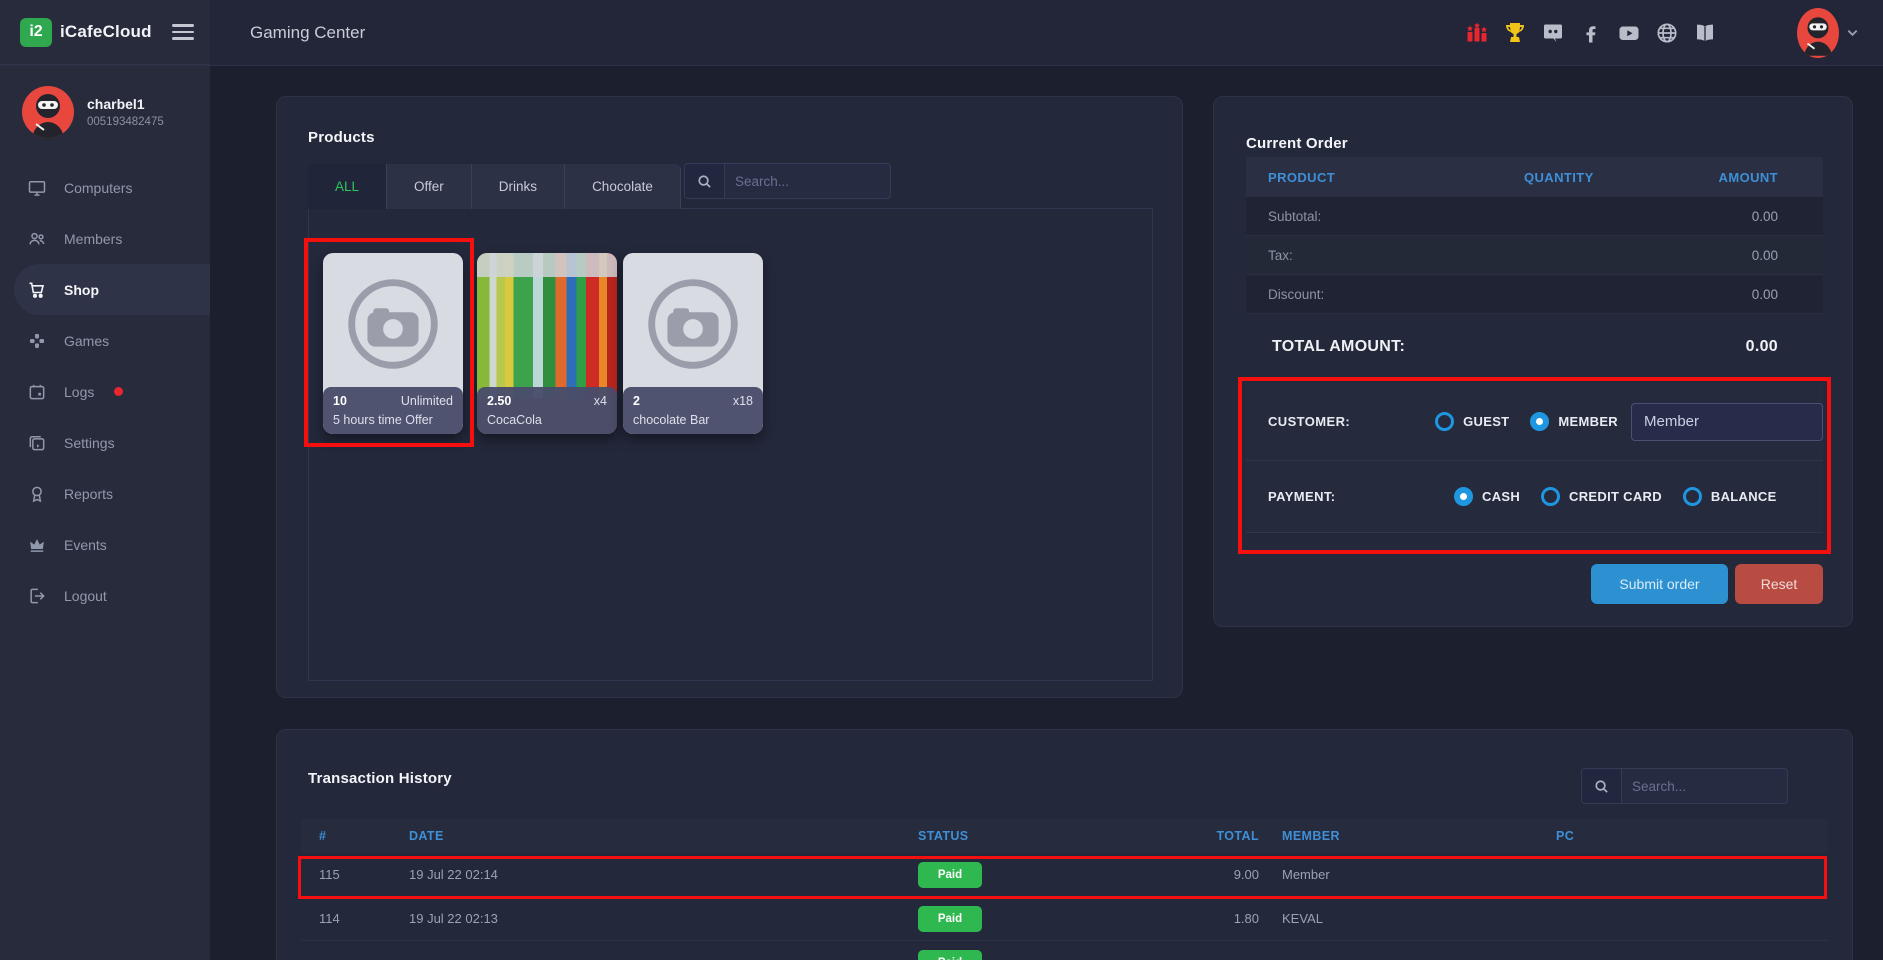  Describe the element at coordinates (547, 343) in the screenshot. I see `product-card-cocacola: 2.50 x4 CocaCola` at that location.